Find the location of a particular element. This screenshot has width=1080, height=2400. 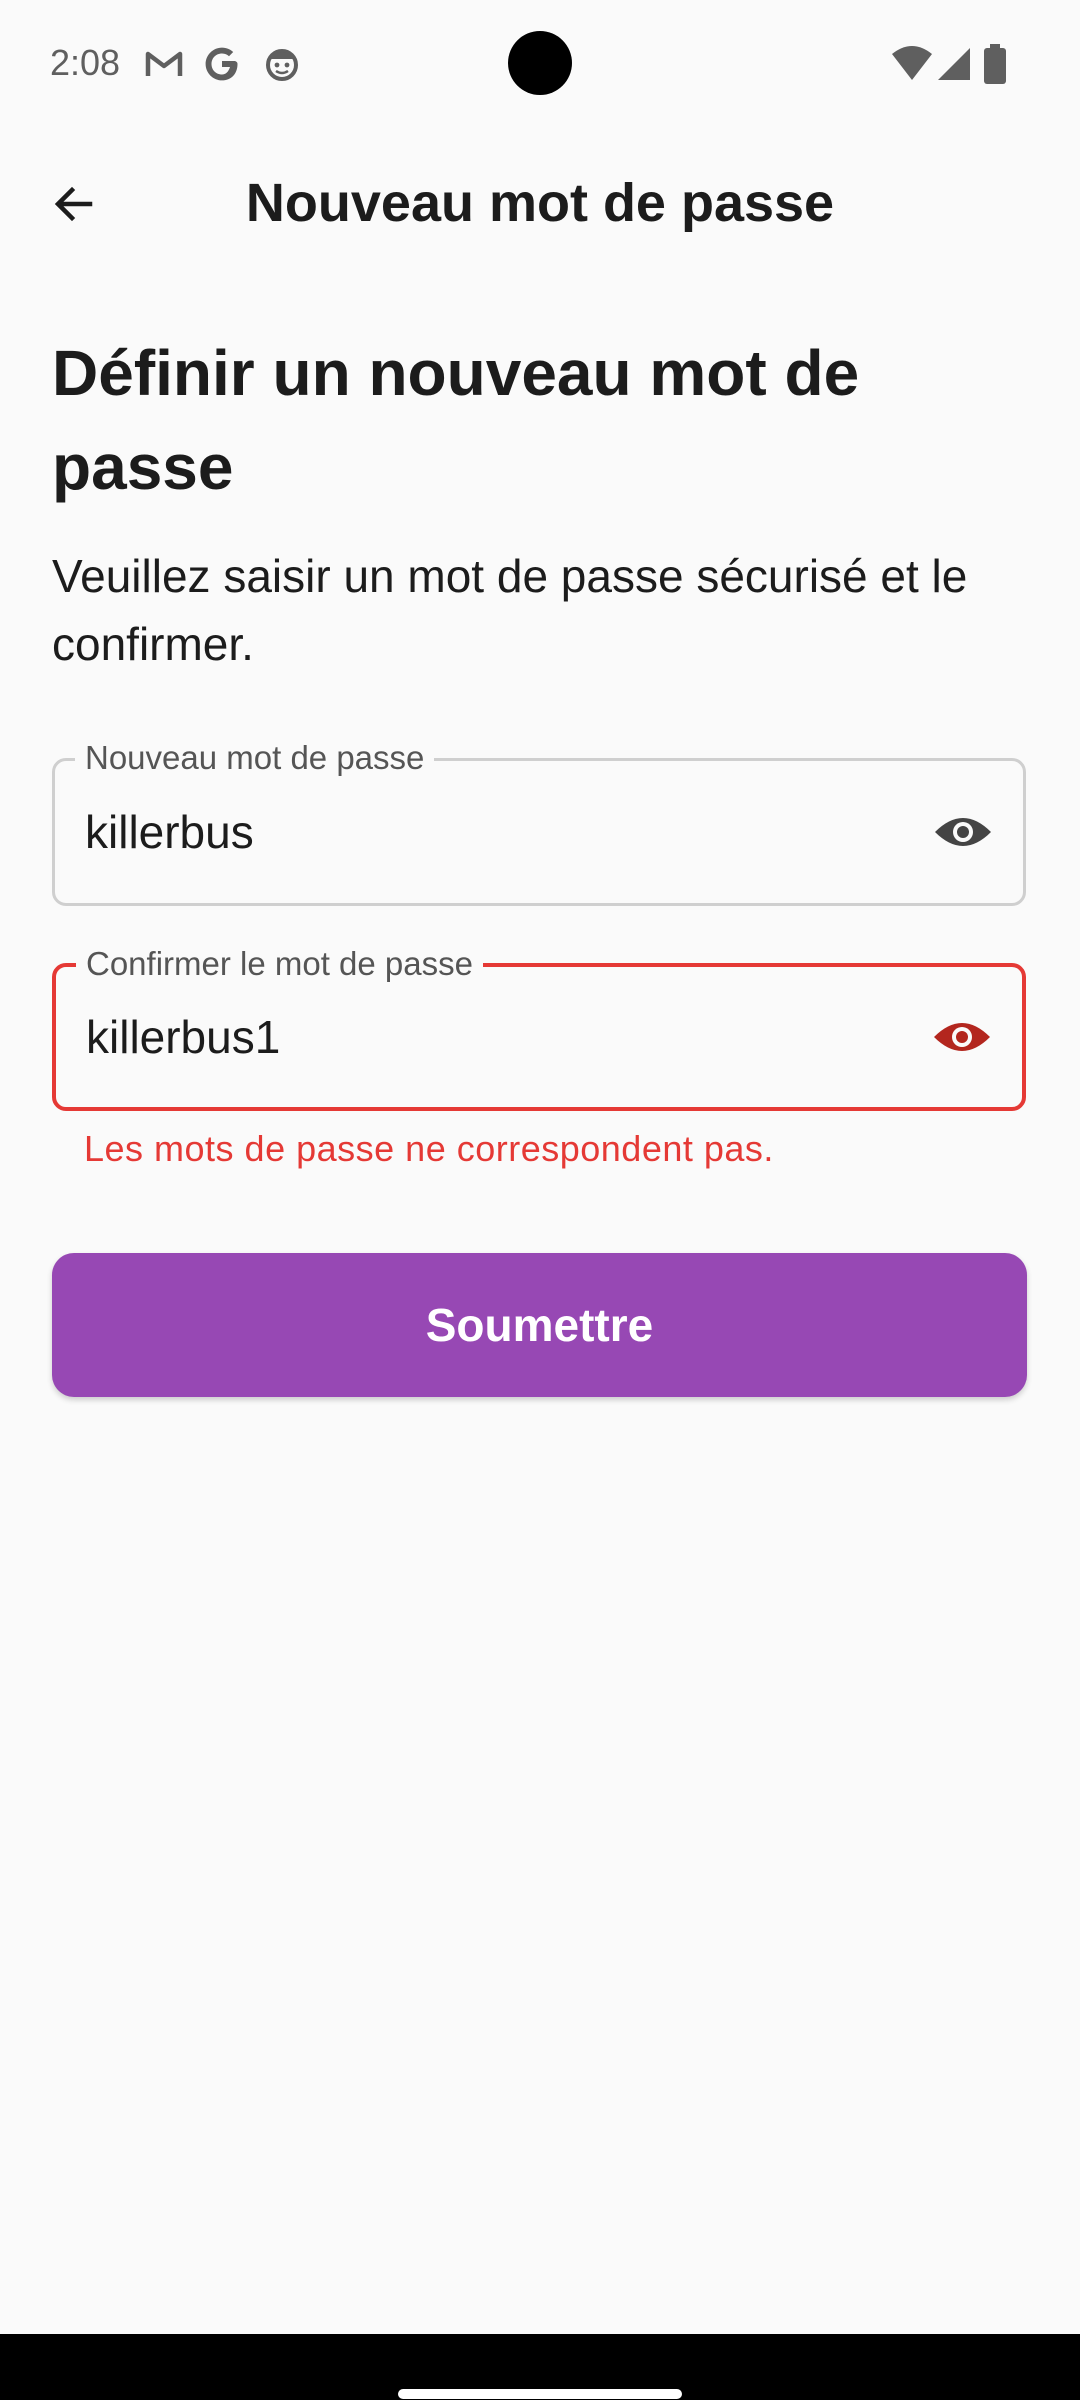

camera-cutout is located at coordinates (540, 63).